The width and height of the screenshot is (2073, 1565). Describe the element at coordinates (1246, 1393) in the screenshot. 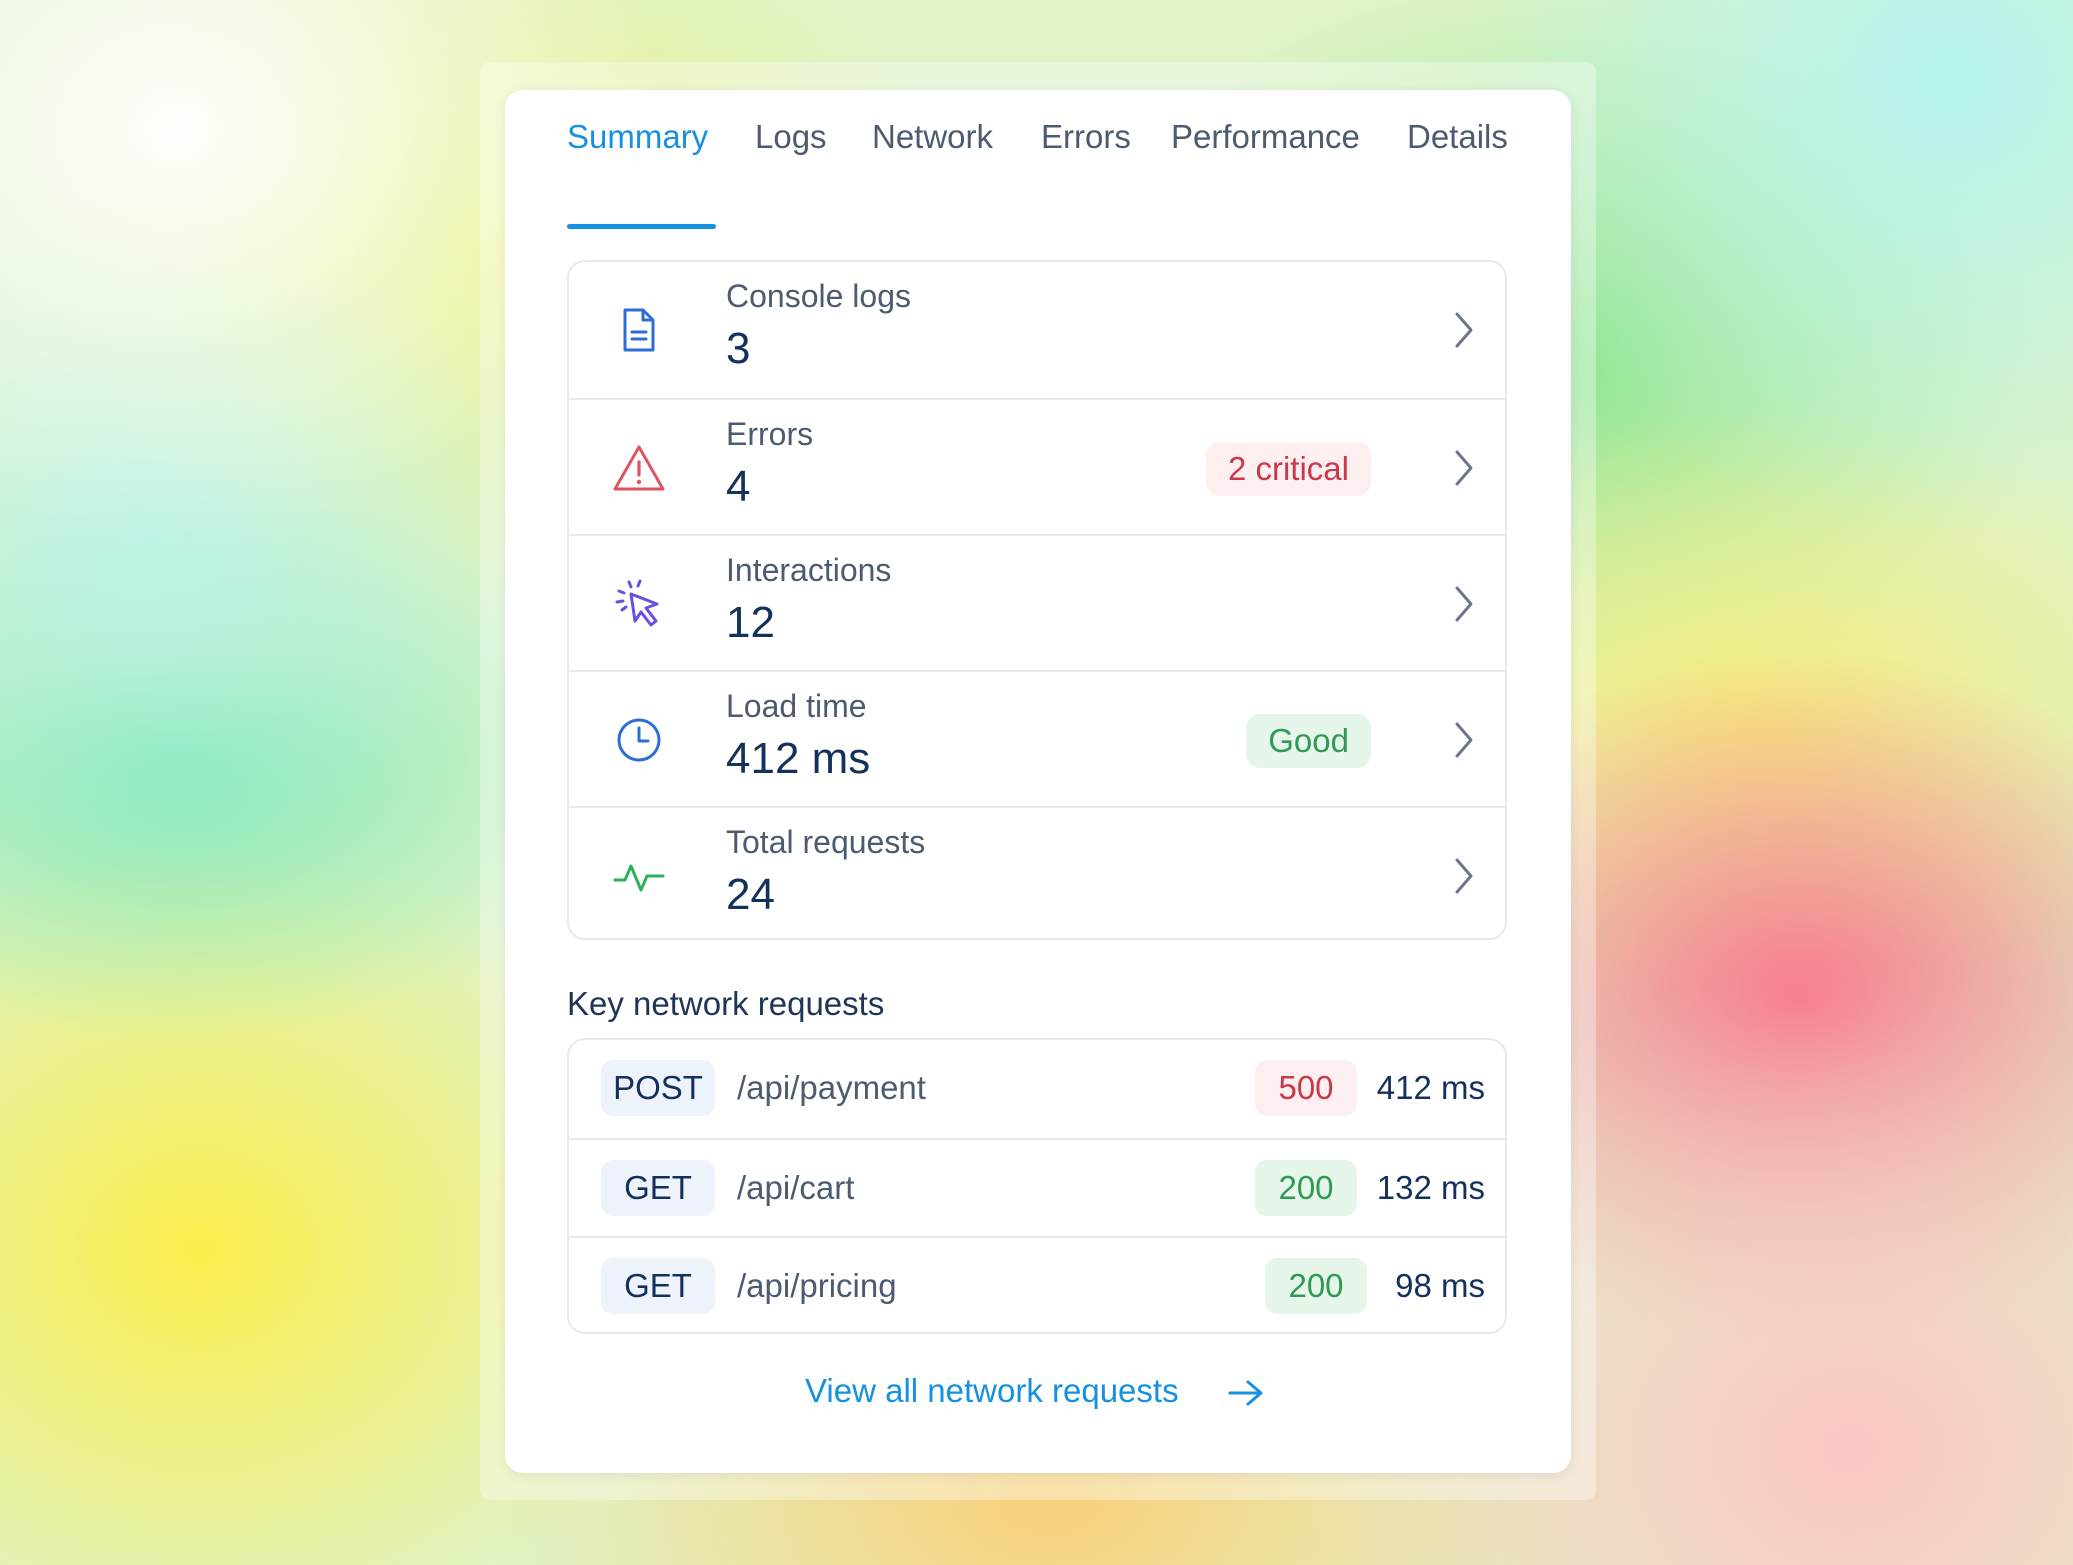

I see `arrow-right-icon` at that location.